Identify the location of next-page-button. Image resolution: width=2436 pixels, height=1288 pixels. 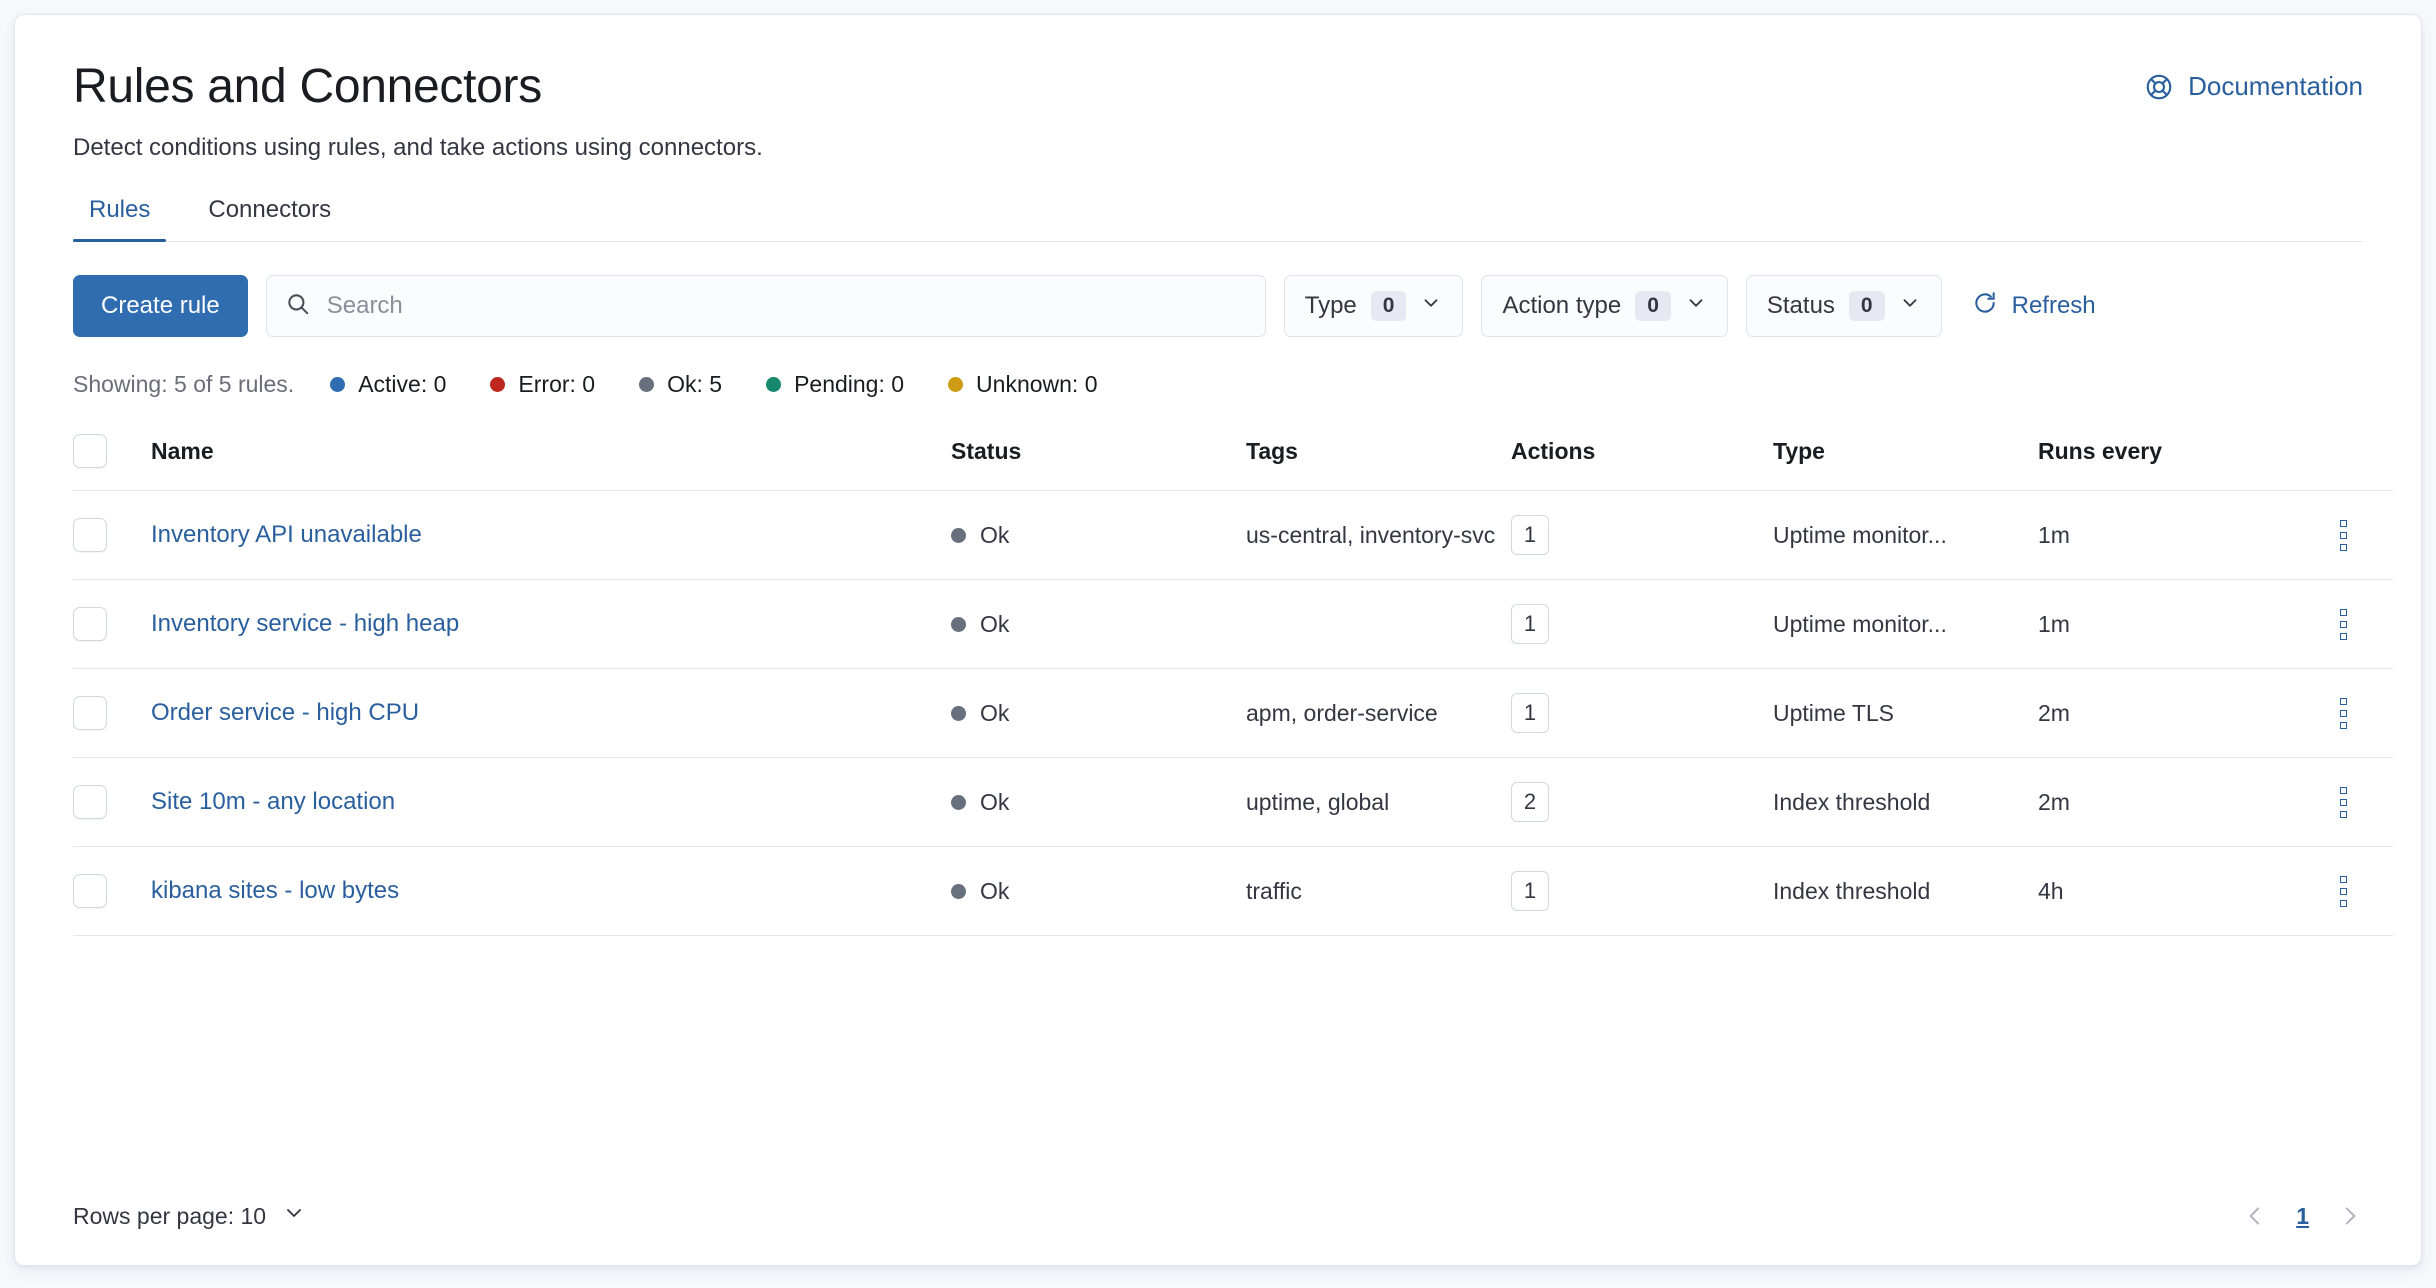
(2350, 1216).